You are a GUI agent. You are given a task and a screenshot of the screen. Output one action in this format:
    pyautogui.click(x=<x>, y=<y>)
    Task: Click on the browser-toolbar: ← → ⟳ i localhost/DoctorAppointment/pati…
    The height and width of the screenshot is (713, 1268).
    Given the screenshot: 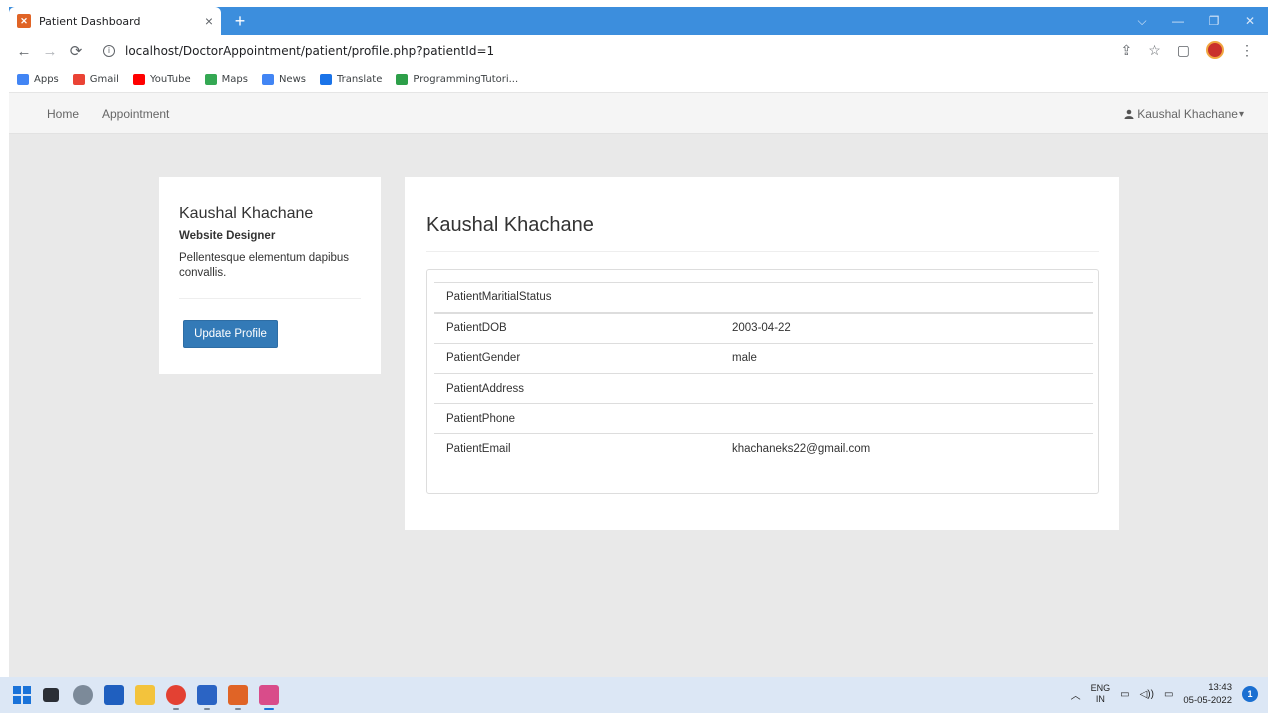 What is the action you would take?
    pyautogui.click(x=638, y=51)
    